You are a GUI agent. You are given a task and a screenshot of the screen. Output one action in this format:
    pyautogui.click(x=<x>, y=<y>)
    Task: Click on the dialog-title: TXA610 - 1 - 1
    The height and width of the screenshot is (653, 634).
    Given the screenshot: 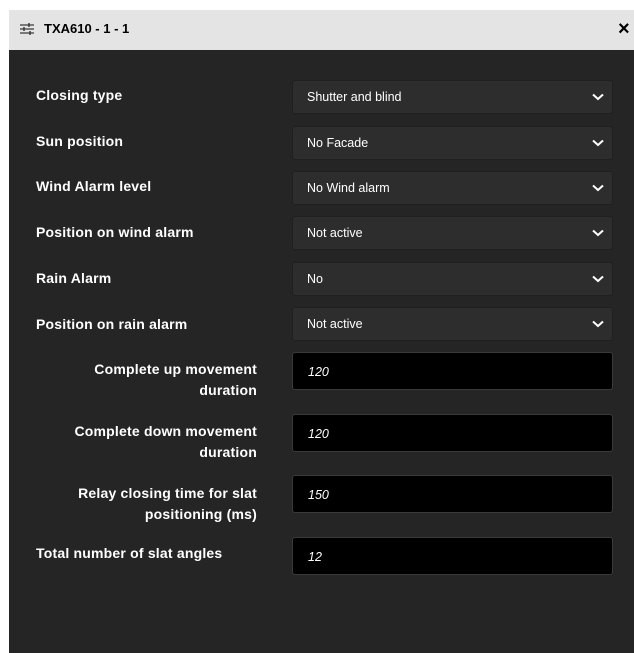 What is the action you would take?
    pyautogui.click(x=87, y=28)
    